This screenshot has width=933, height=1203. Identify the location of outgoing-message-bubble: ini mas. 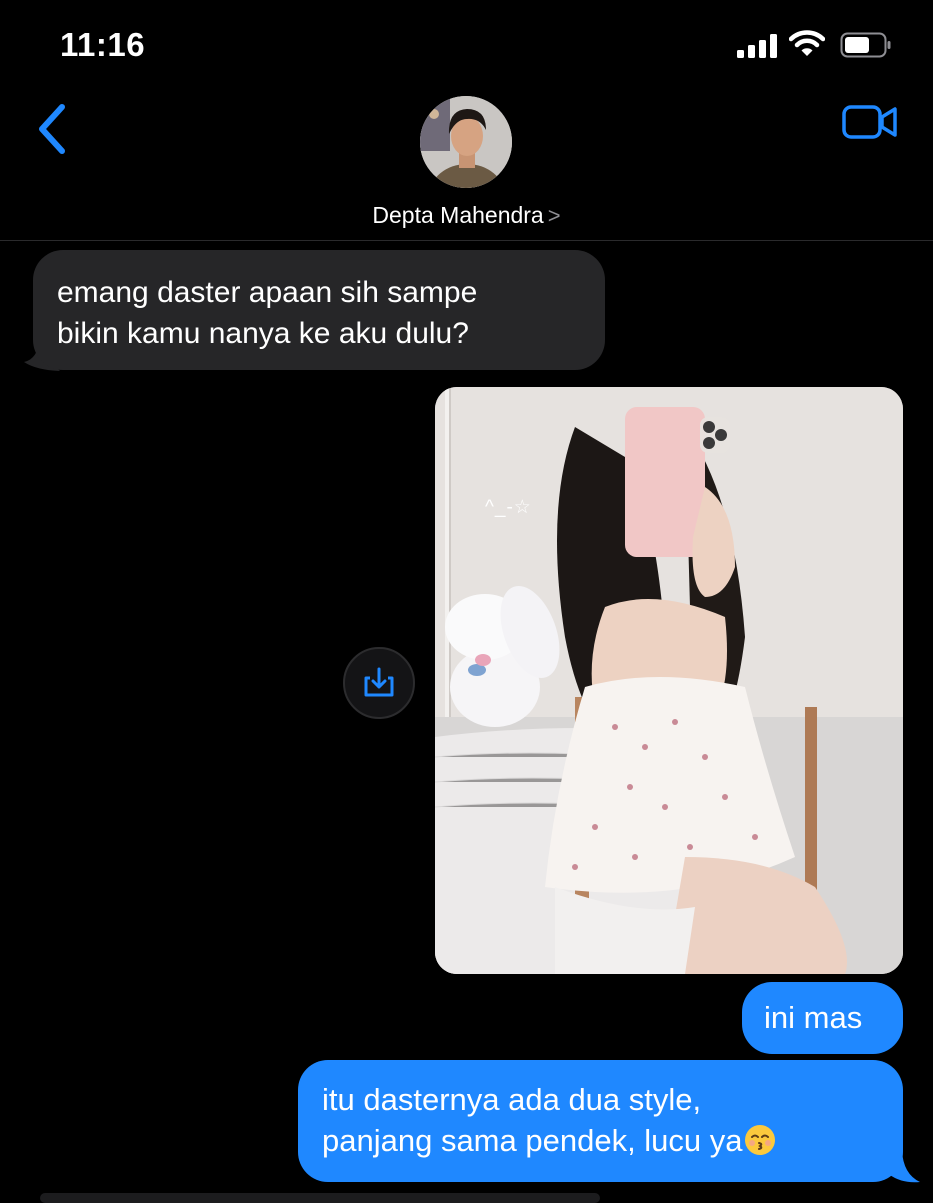
(822, 1018).